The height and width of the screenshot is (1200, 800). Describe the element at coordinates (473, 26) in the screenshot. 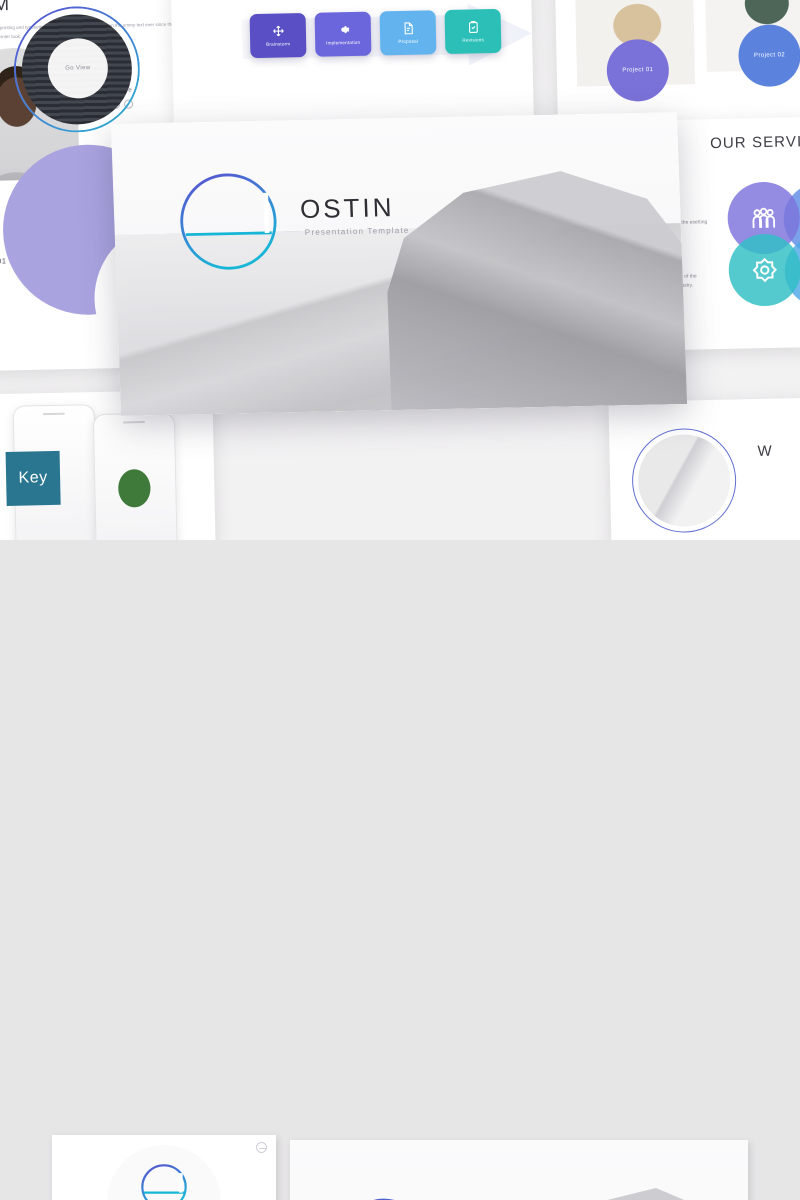

I see `clipboard-icon` at that location.